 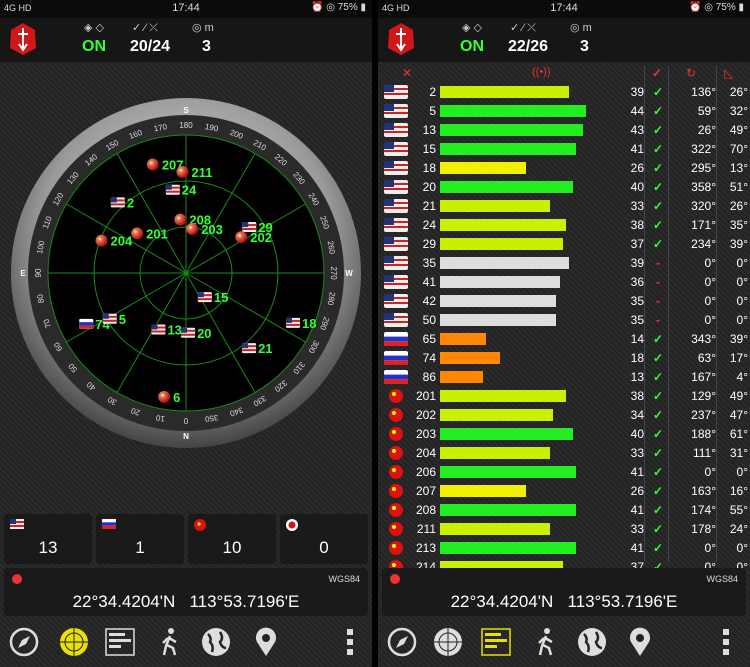 What do you see at coordinates (565, 149) in the screenshot?
I see `table-row: 15 41 ✓ 322° 70°` at bounding box center [565, 149].